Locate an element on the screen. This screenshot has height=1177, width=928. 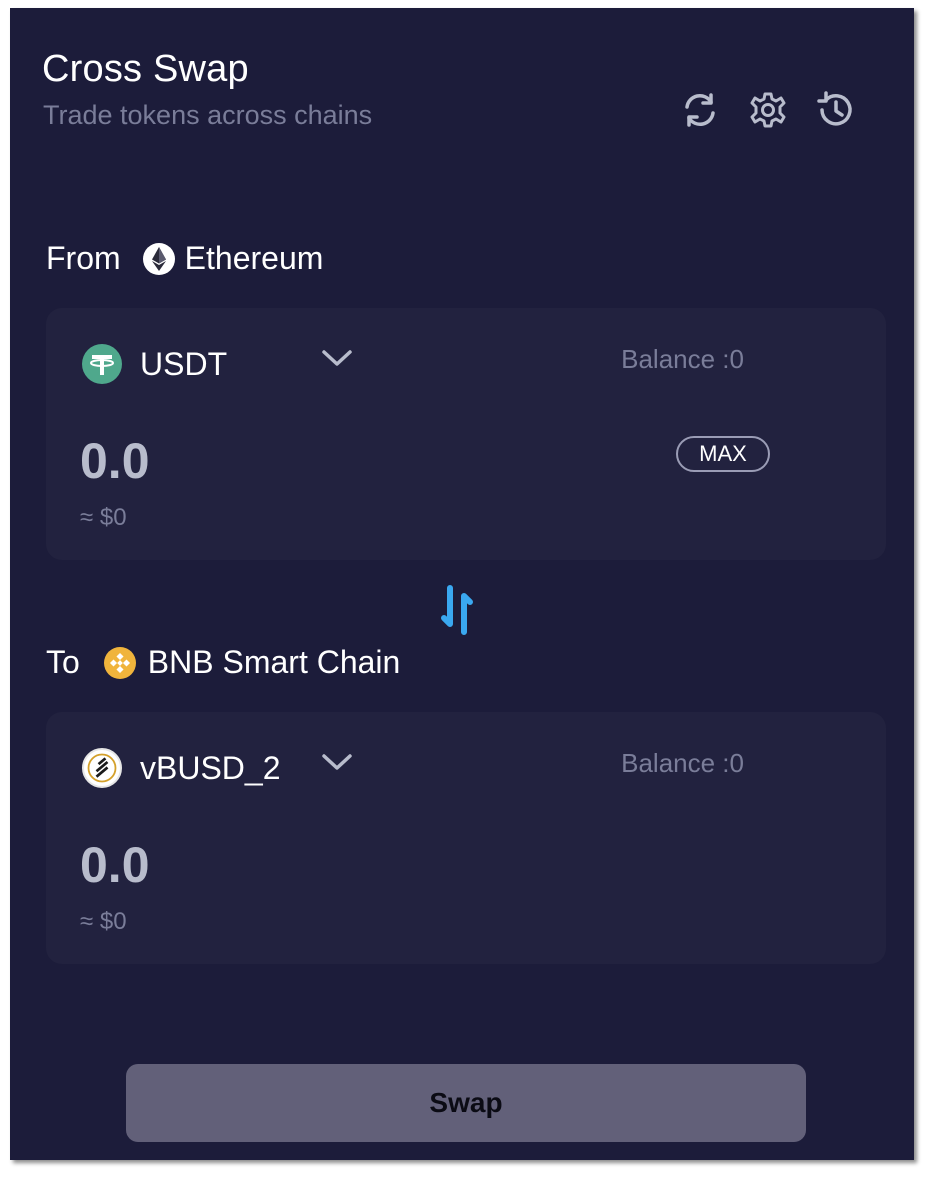
to-chain-row: To BNB Smart Chain is located at coordinates (223, 662).